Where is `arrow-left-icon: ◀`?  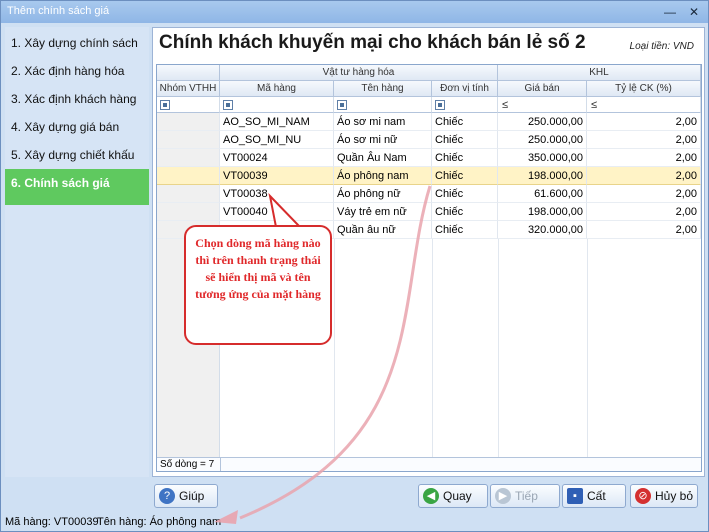 arrow-left-icon: ◀ is located at coordinates (431, 496).